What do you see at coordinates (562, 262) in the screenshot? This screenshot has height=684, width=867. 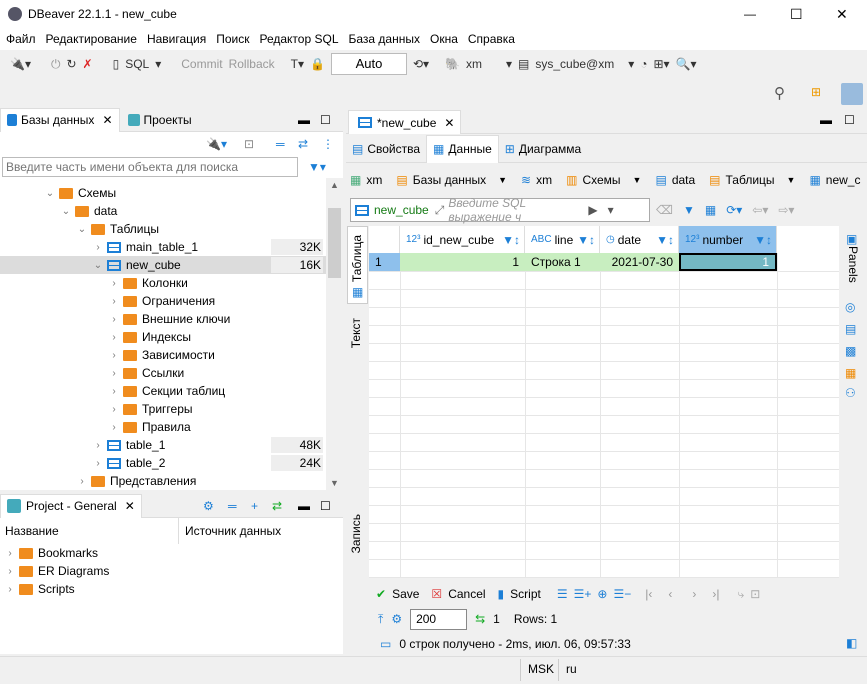 I see `grid-cell: Строка 1` at bounding box center [562, 262].